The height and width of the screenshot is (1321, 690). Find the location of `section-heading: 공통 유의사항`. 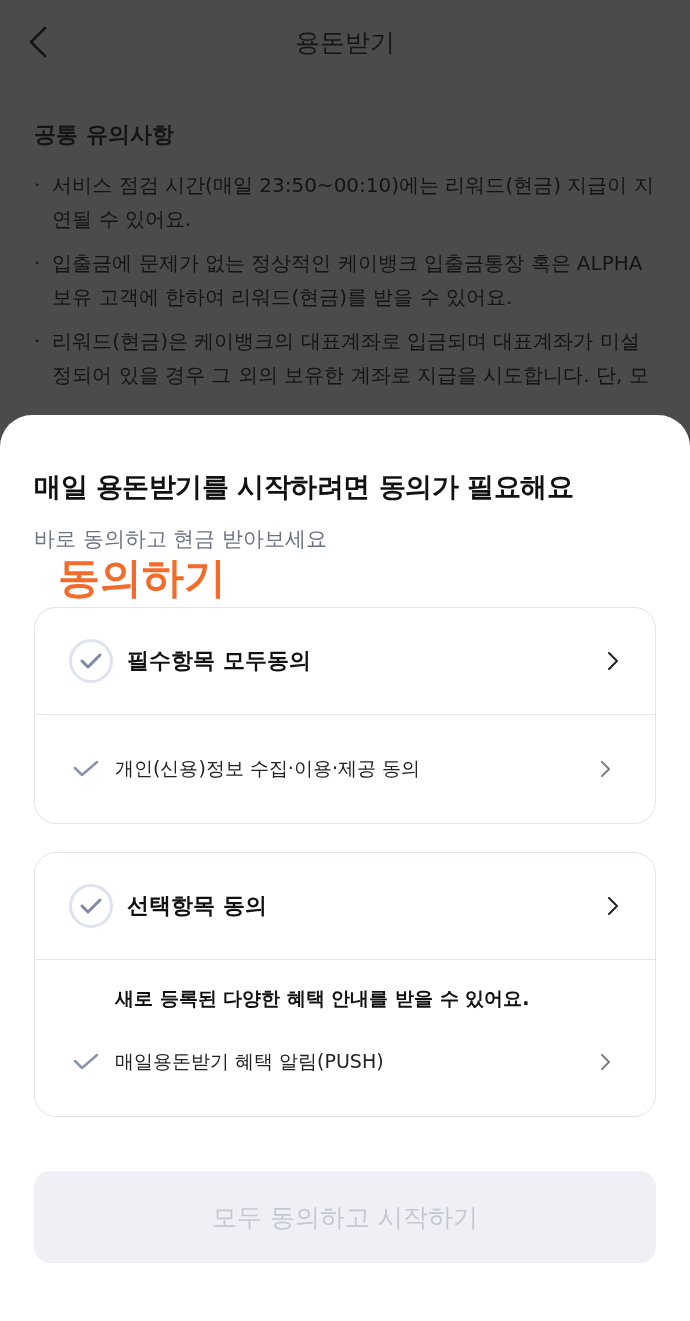

section-heading: 공통 유의사항 is located at coordinates (104, 135).